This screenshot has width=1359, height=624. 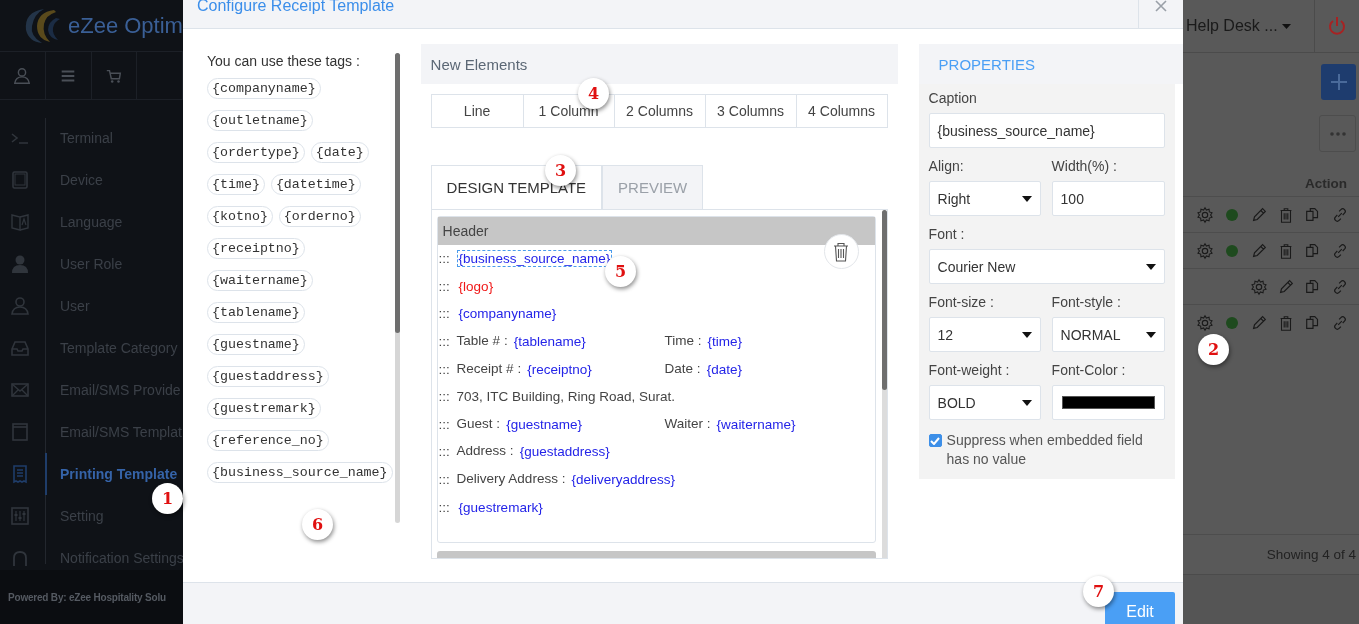 I want to click on field-label: Time :, so click(x=683, y=342).